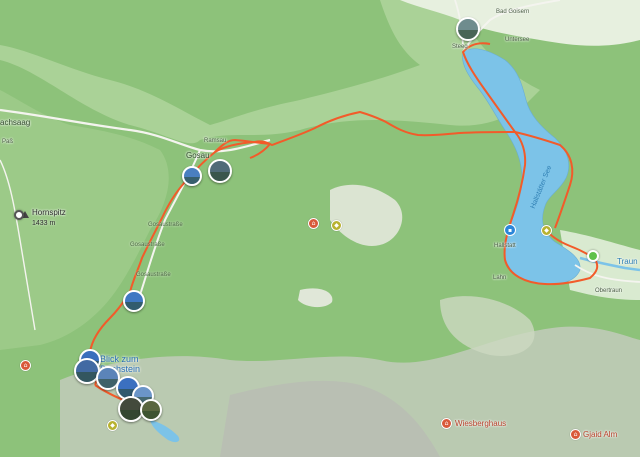  What do you see at coordinates (505, 246) in the screenshot?
I see `town-label-hallstatt: Hallstatt` at bounding box center [505, 246].